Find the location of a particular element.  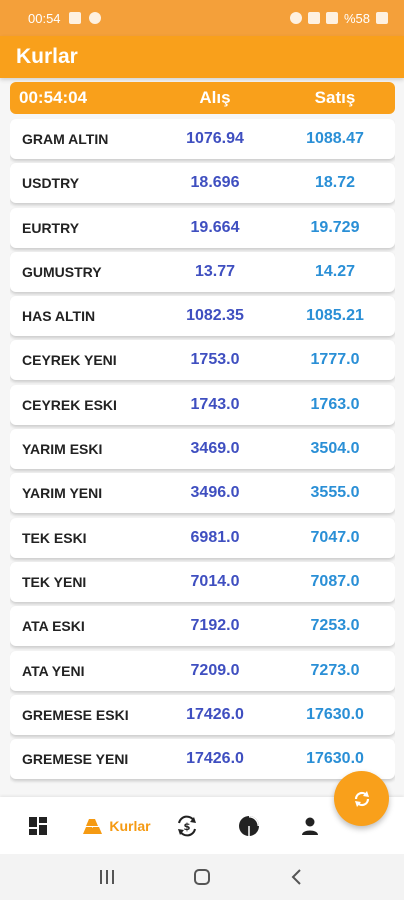

rate-buy: 18.696 is located at coordinates (215, 183).